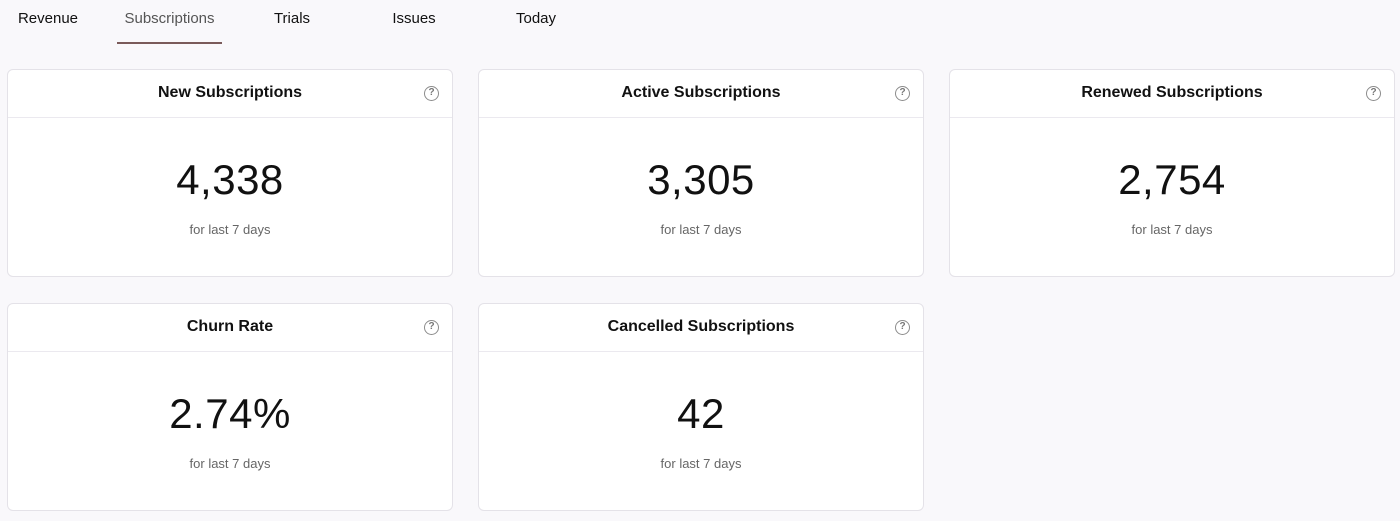  I want to click on card-header: New Subscriptions ?, so click(230, 94).